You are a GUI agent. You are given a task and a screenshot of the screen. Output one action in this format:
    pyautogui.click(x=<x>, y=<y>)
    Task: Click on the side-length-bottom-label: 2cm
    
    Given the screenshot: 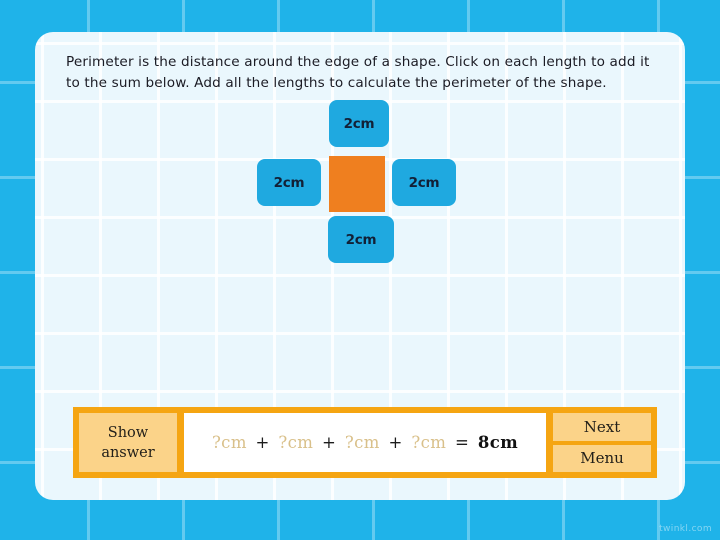 What is the action you would take?
    pyautogui.click(x=361, y=239)
    